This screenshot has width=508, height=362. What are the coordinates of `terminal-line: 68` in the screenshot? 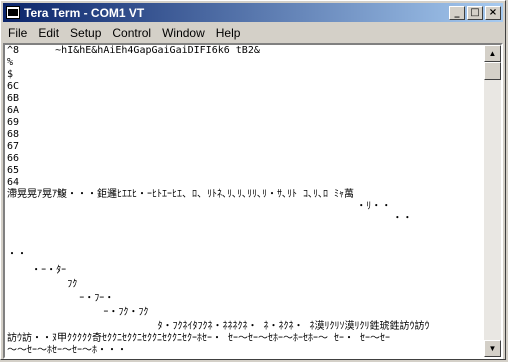 It's located at (13, 134).